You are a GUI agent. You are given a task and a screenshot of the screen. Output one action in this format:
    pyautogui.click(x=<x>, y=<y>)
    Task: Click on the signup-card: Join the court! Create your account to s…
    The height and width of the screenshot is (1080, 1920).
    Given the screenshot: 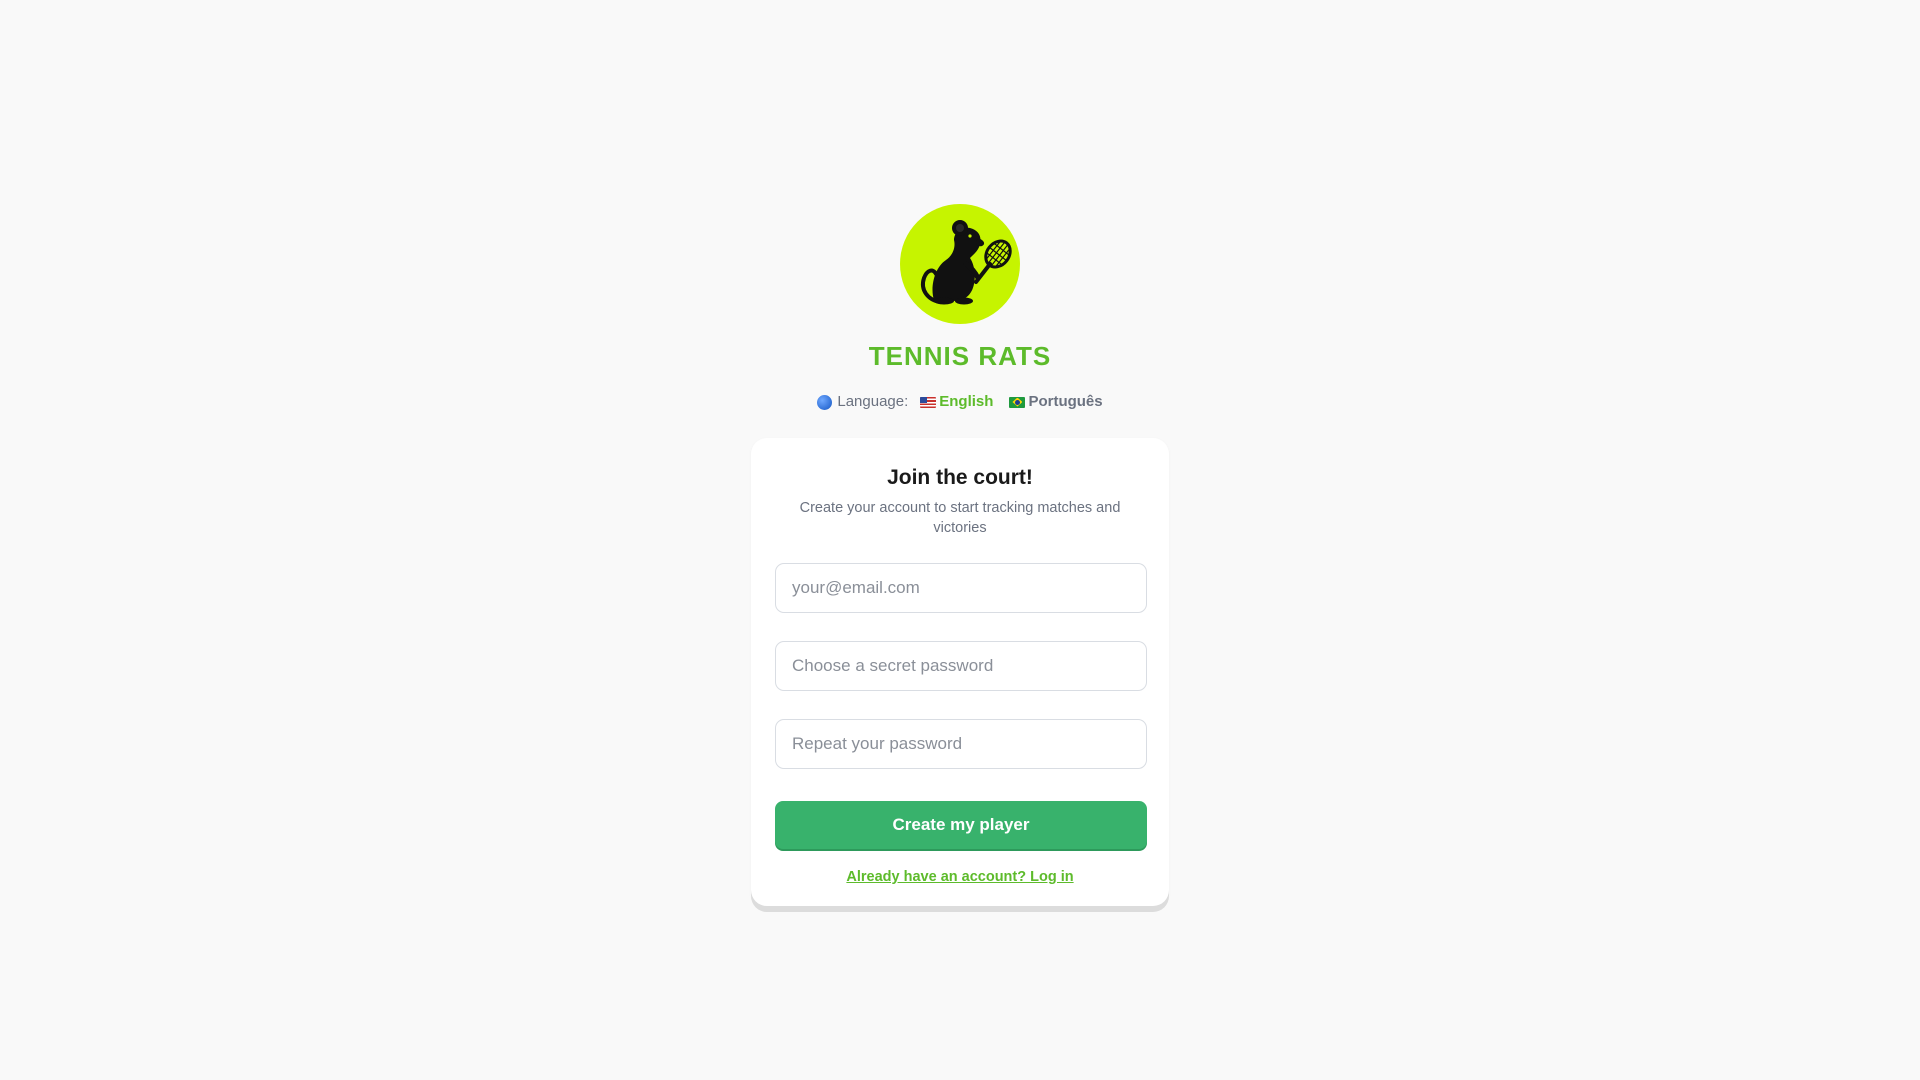 What is the action you would take?
    pyautogui.click(x=960, y=672)
    